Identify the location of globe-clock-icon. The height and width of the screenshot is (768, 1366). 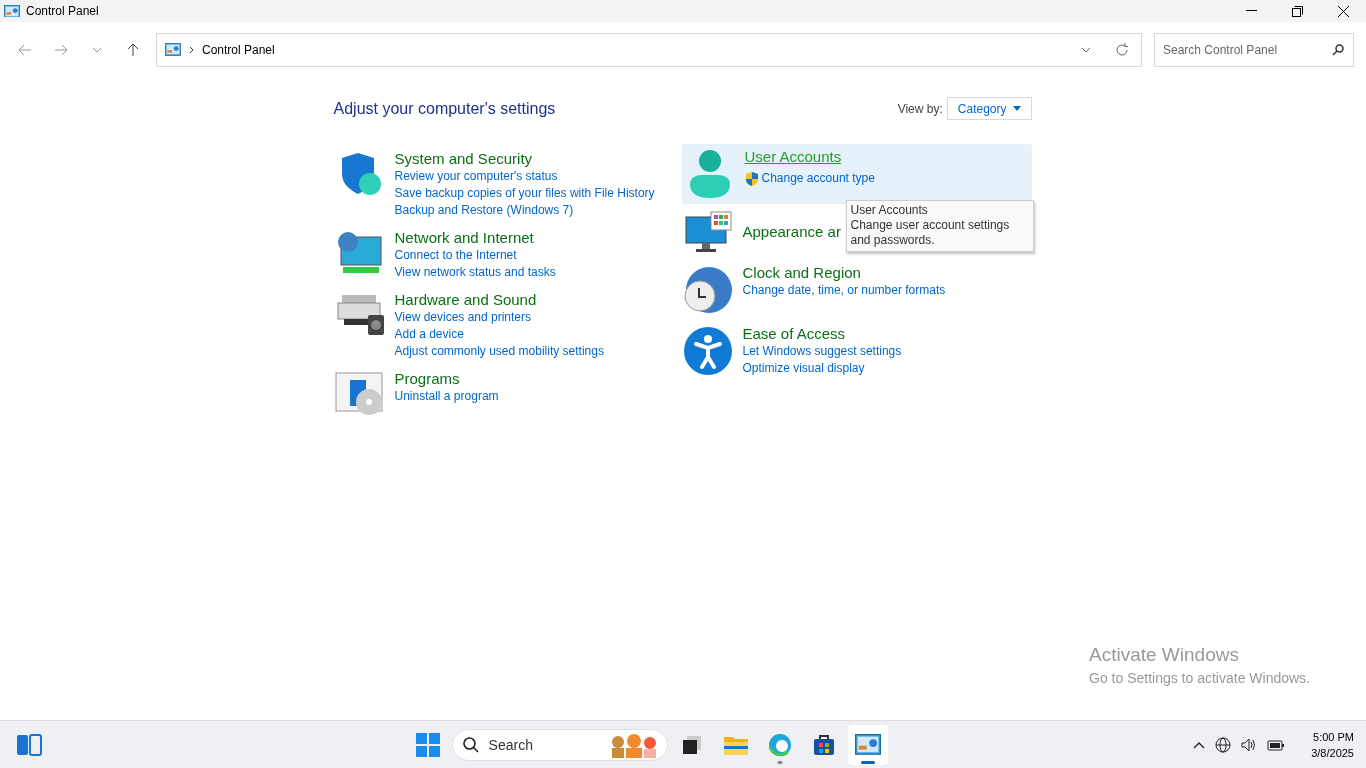
(707, 290).